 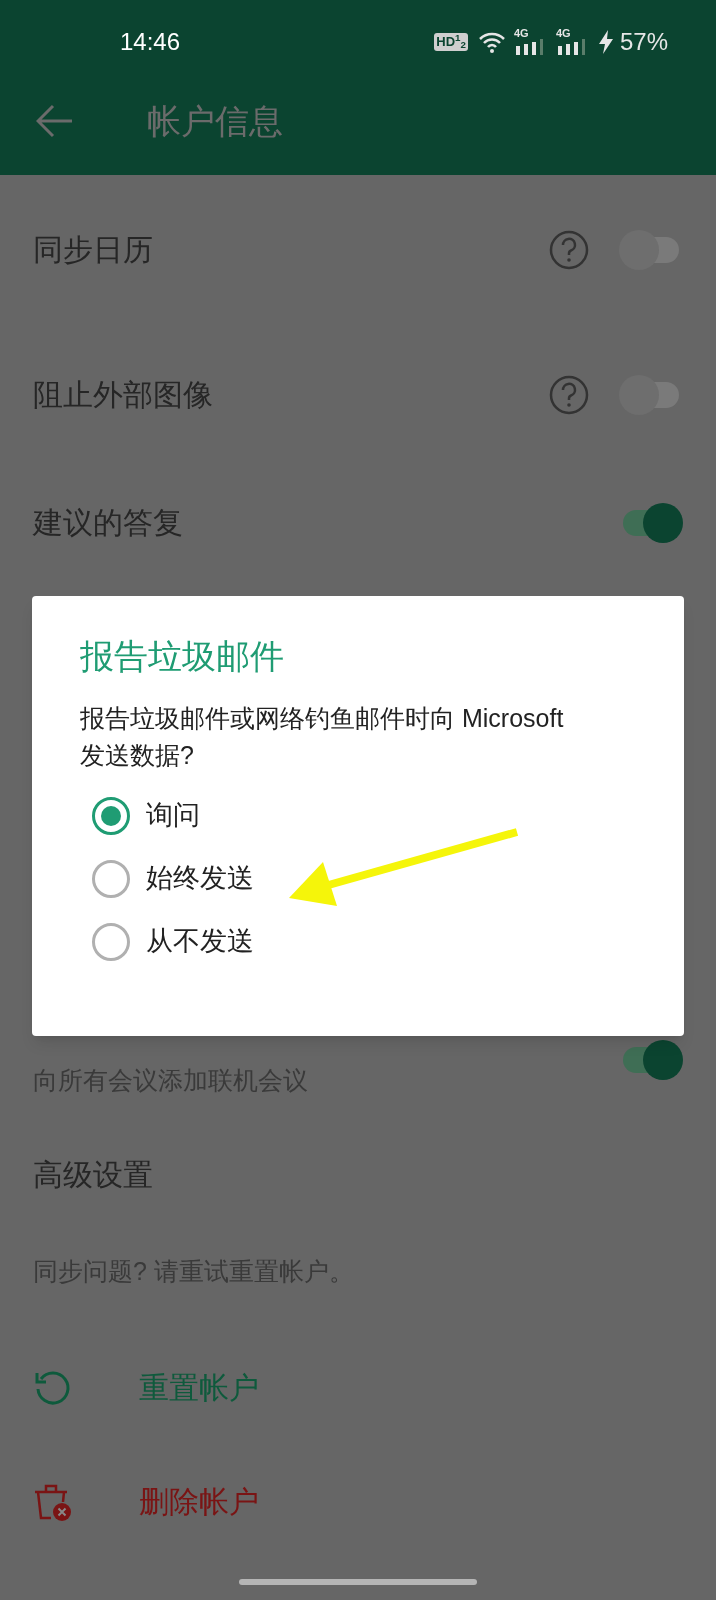 What do you see at coordinates (182, 656) in the screenshot?
I see `dialog-title: 报告垃圾邮件` at bounding box center [182, 656].